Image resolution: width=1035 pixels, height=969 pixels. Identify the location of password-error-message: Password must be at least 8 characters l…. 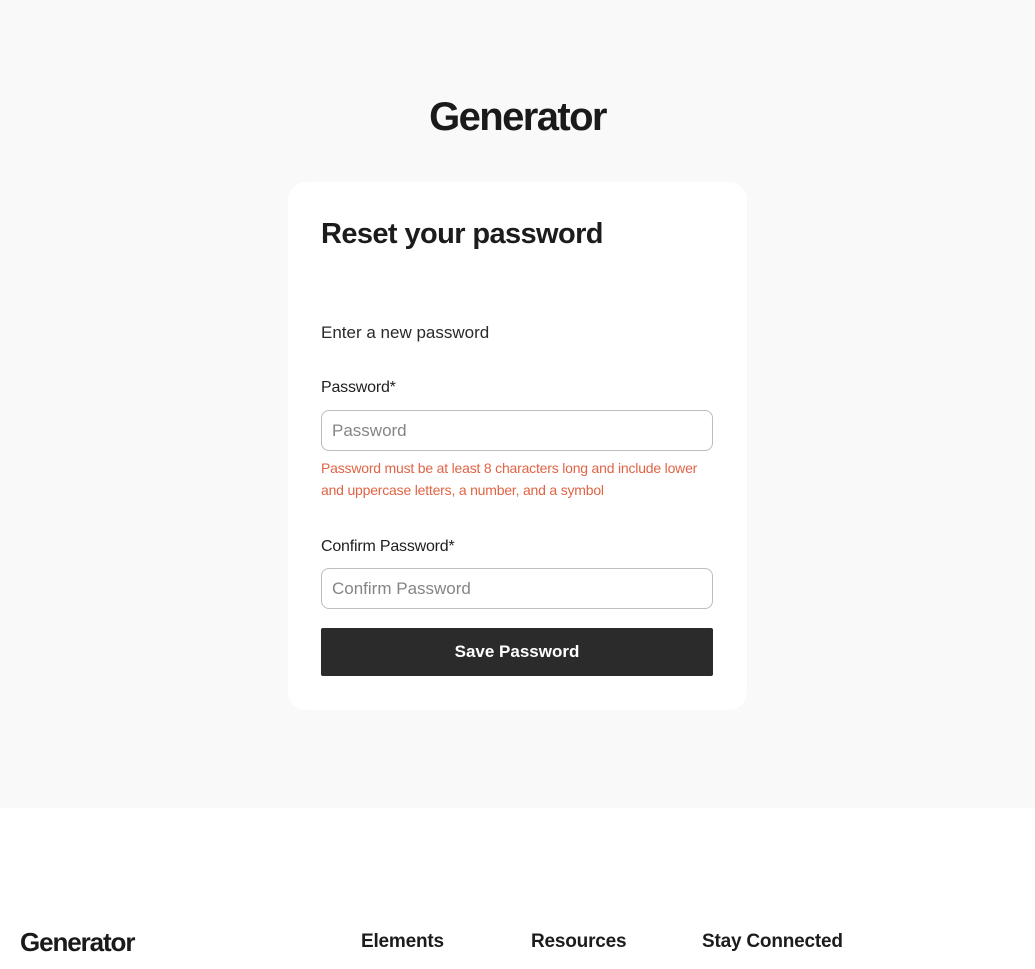
(509, 479).